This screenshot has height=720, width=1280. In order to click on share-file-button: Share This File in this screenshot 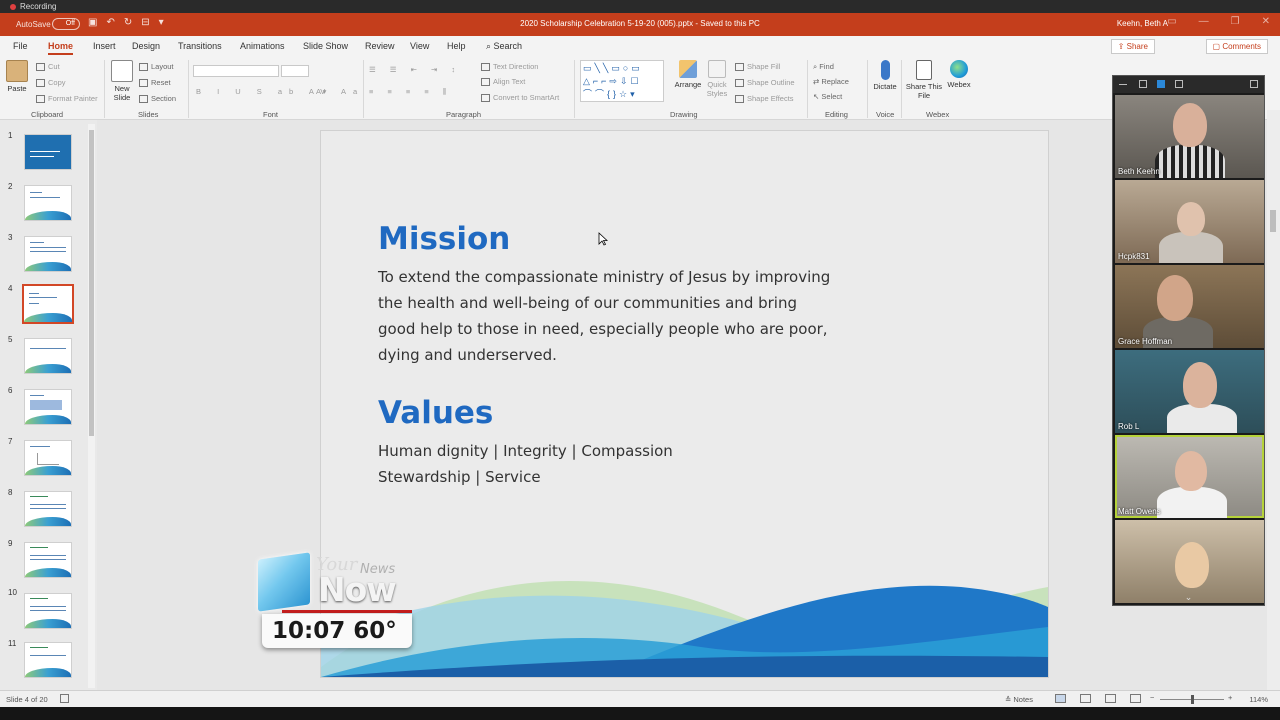, I will do `click(924, 80)`.